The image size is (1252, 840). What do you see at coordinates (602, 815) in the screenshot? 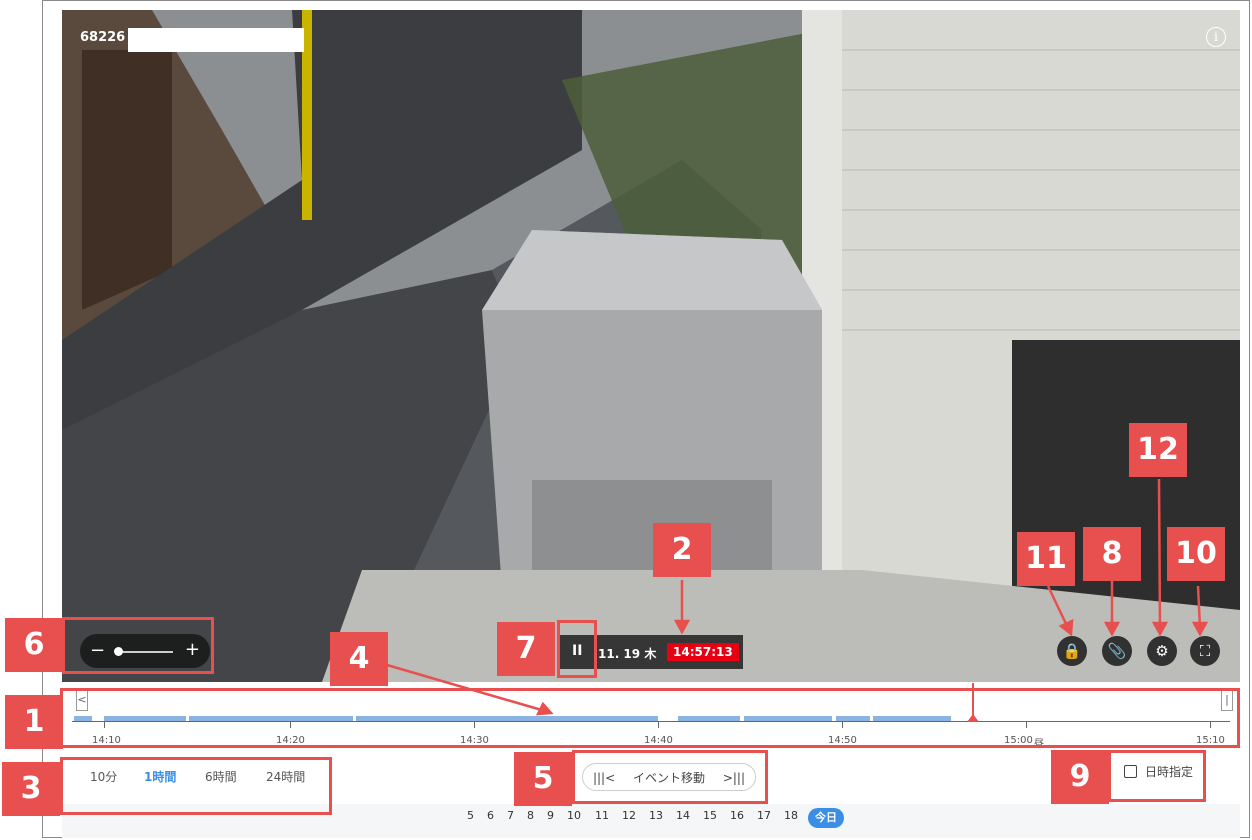
I see `day-item: 11` at bounding box center [602, 815].